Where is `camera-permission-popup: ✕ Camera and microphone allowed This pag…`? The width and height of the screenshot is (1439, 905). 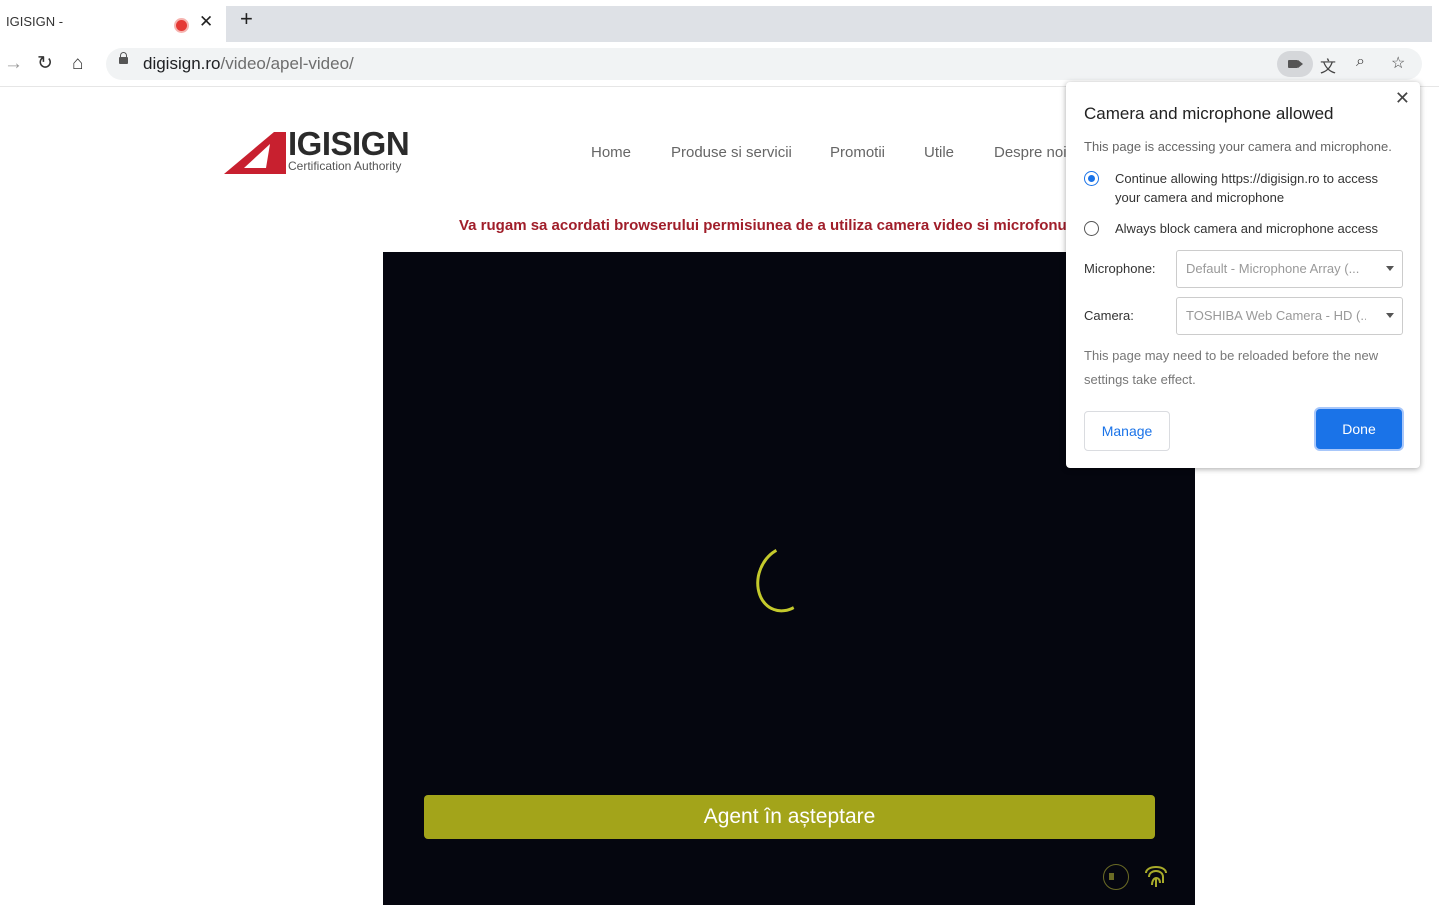 camera-permission-popup: ✕ Camera and microphone allowed This pag… is located at coordinates (1243, 275).